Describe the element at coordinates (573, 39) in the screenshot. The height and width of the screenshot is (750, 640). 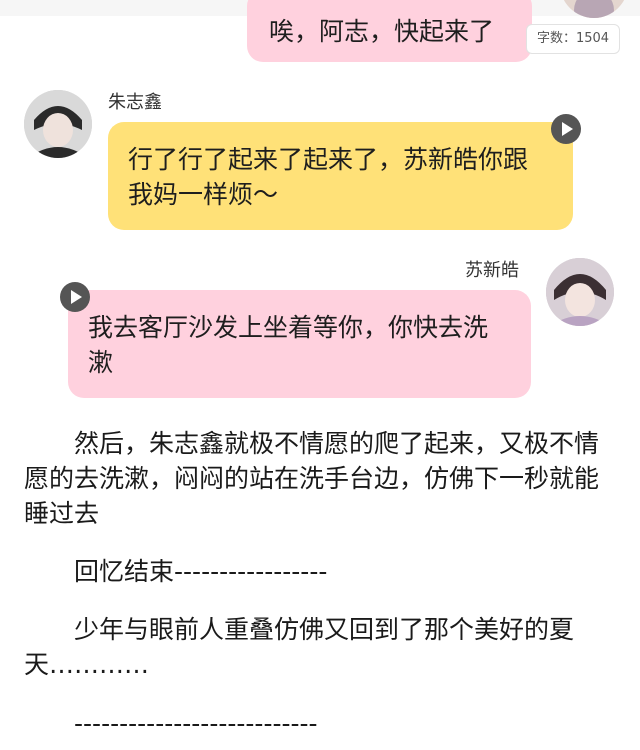
I see `word-count-badge: 字数：1504` at that location.